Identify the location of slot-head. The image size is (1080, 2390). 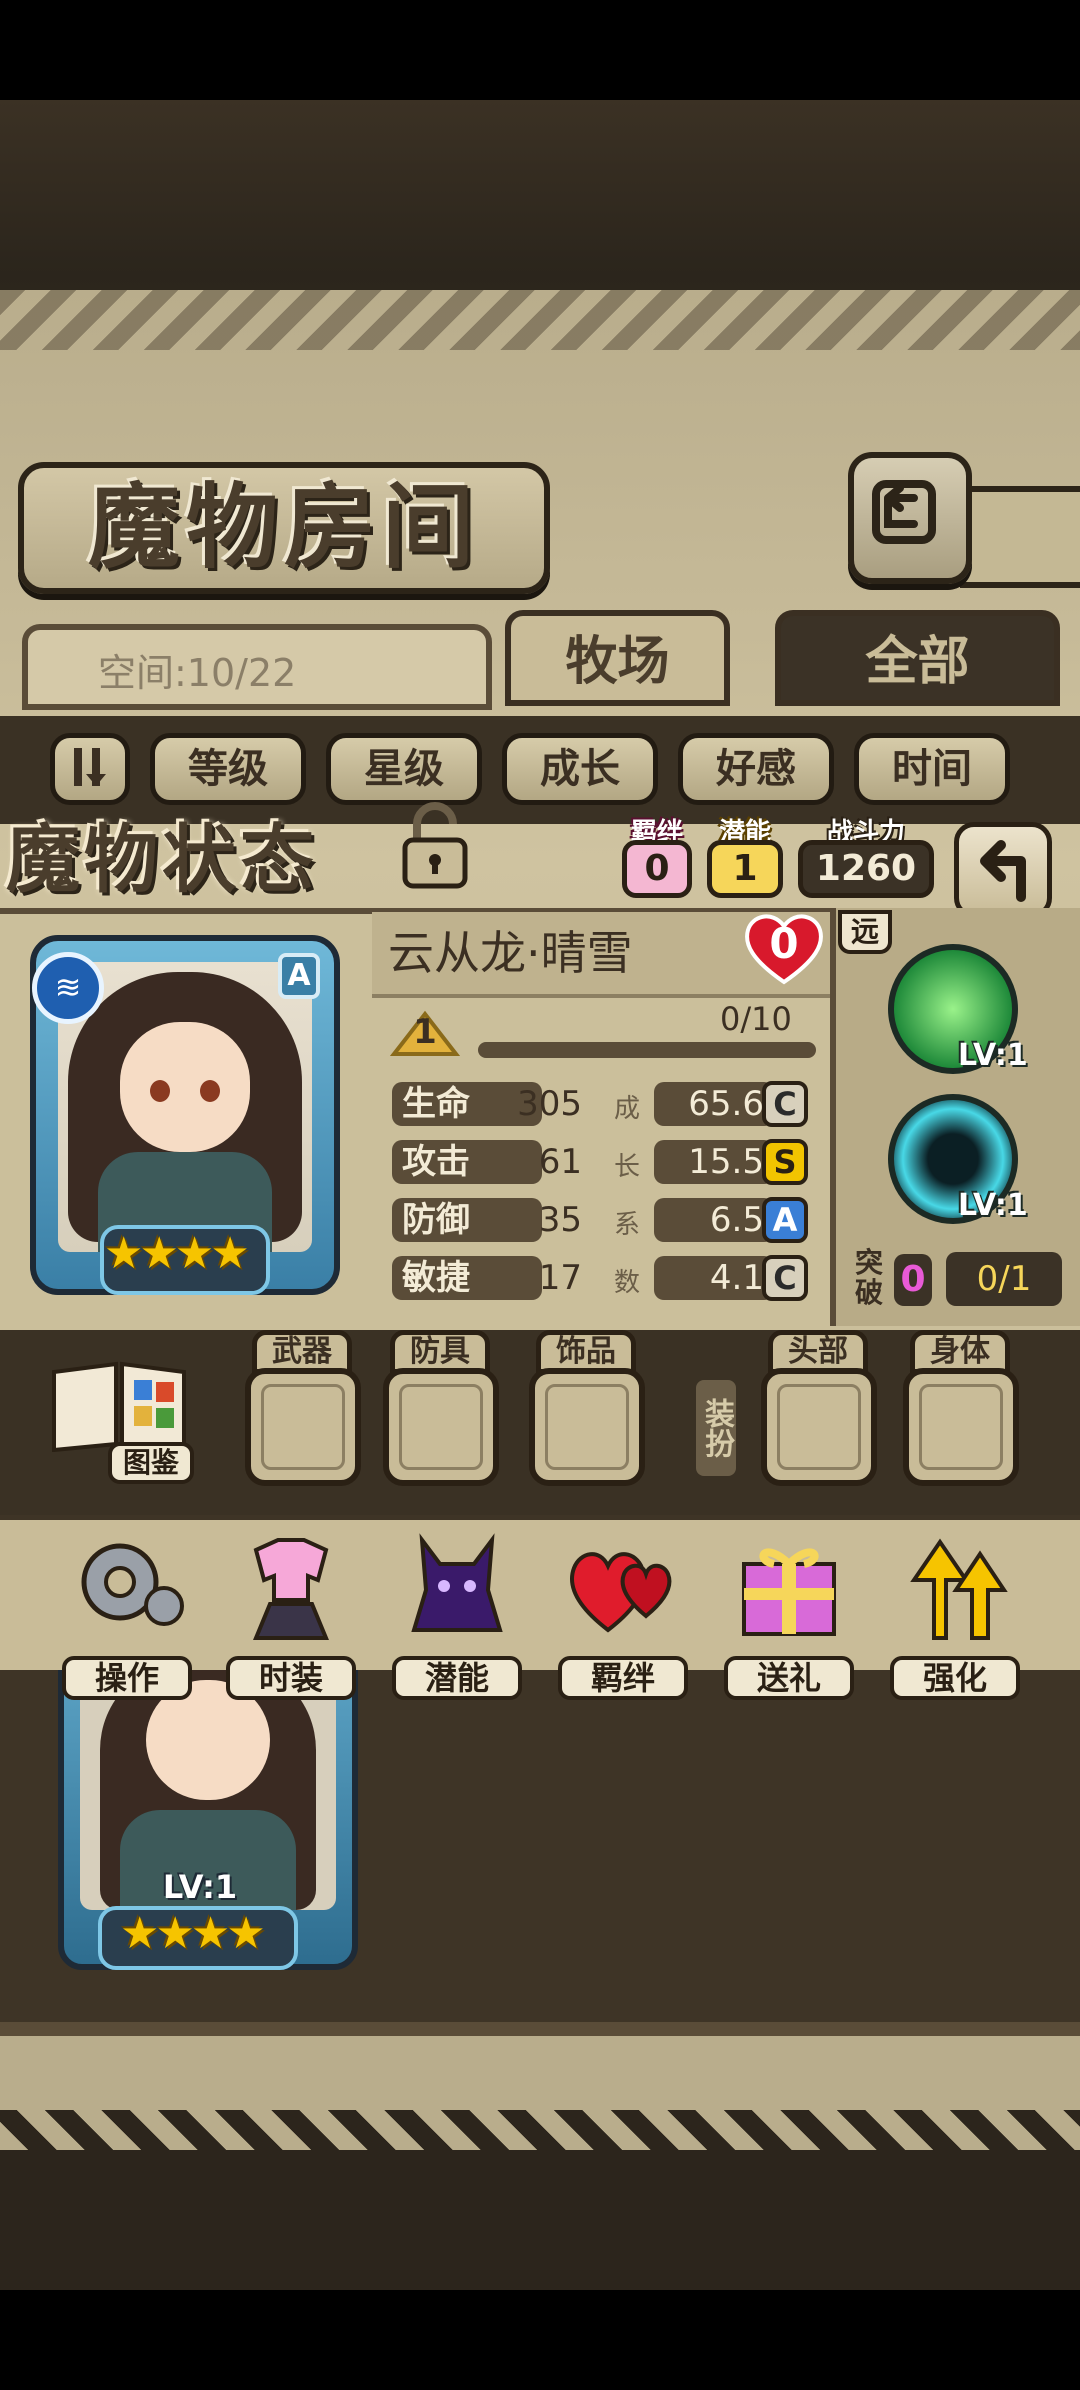
(819, 1427).